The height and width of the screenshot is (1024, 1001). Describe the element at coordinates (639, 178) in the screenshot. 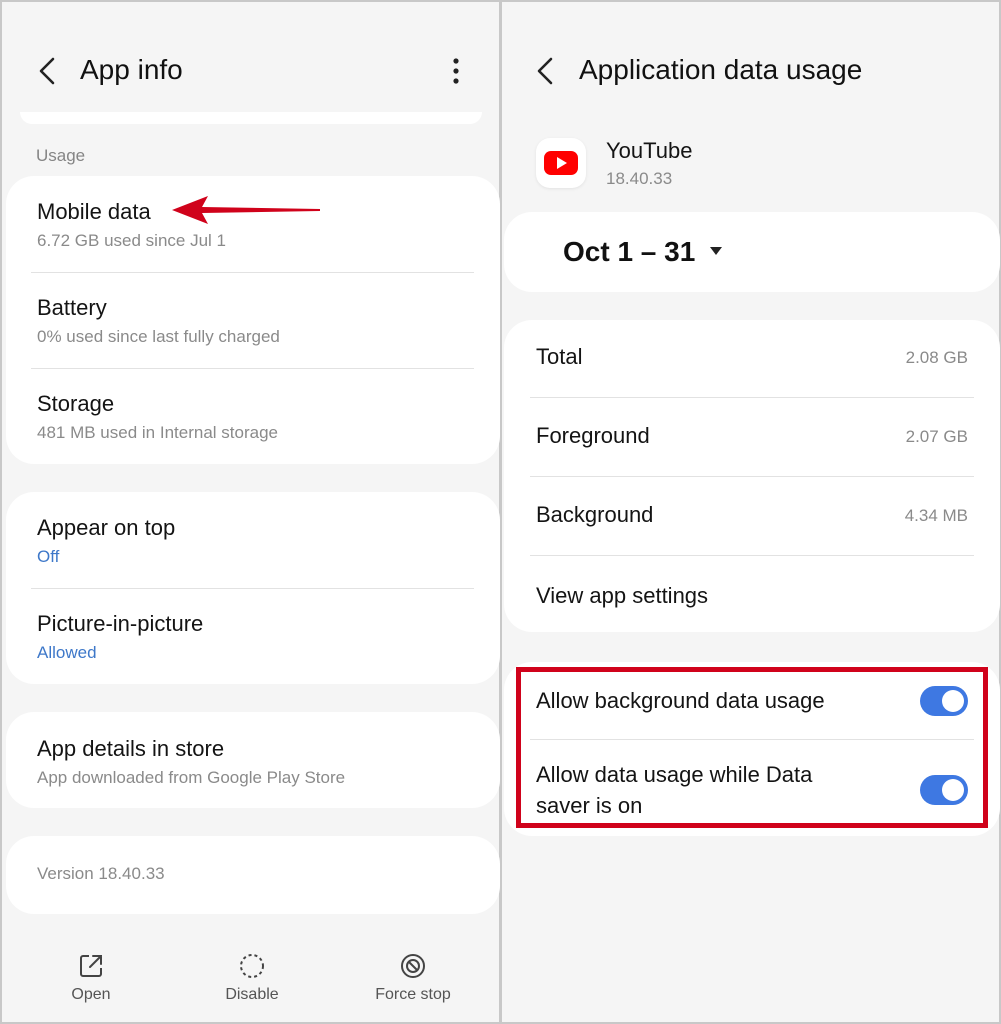

I see `app-version: 18.40.33` at that location.